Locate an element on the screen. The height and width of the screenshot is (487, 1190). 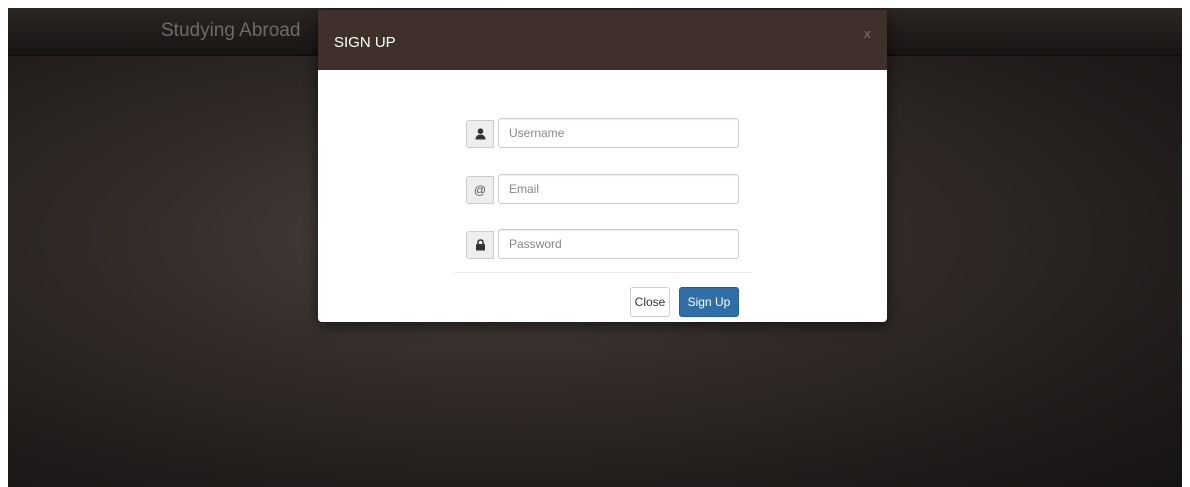
sign-up-button: Sign Up is located at coordinates (709, 302).